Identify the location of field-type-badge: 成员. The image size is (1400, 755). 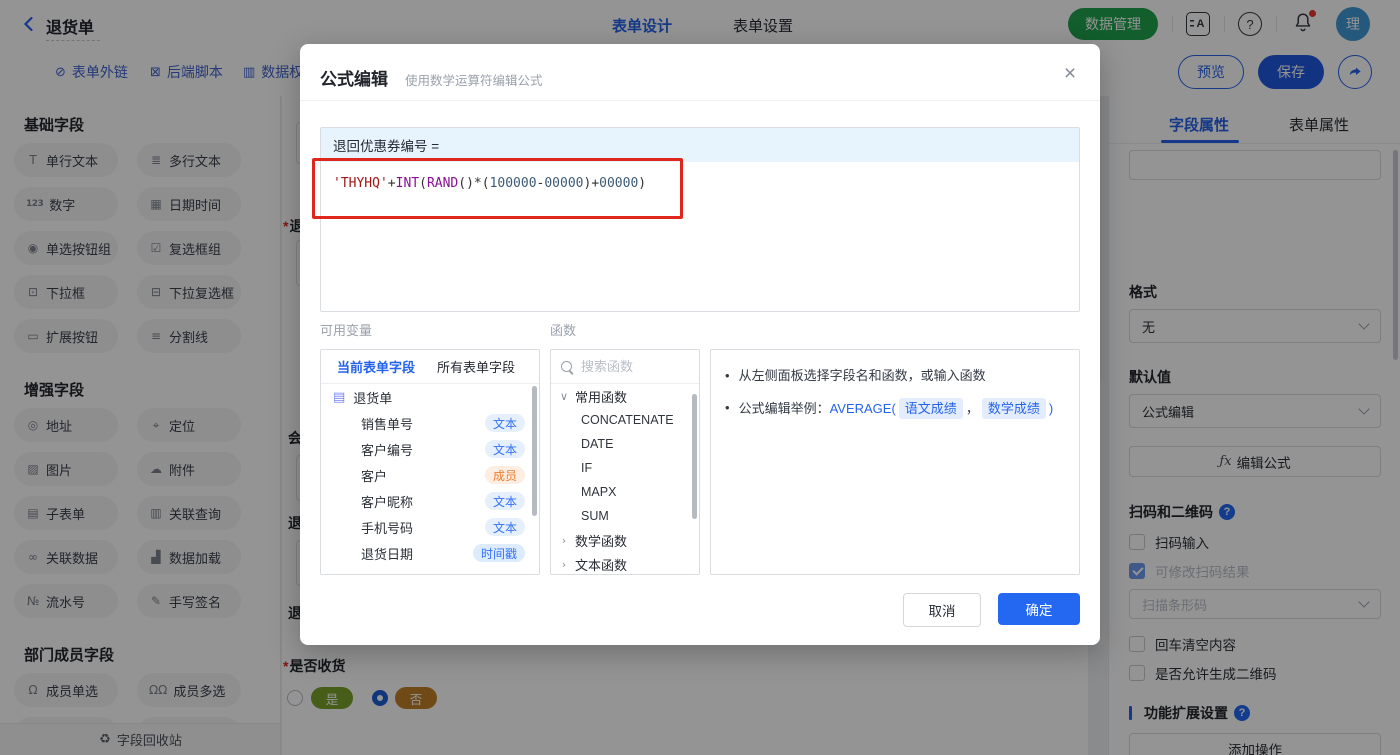
(504, 475).